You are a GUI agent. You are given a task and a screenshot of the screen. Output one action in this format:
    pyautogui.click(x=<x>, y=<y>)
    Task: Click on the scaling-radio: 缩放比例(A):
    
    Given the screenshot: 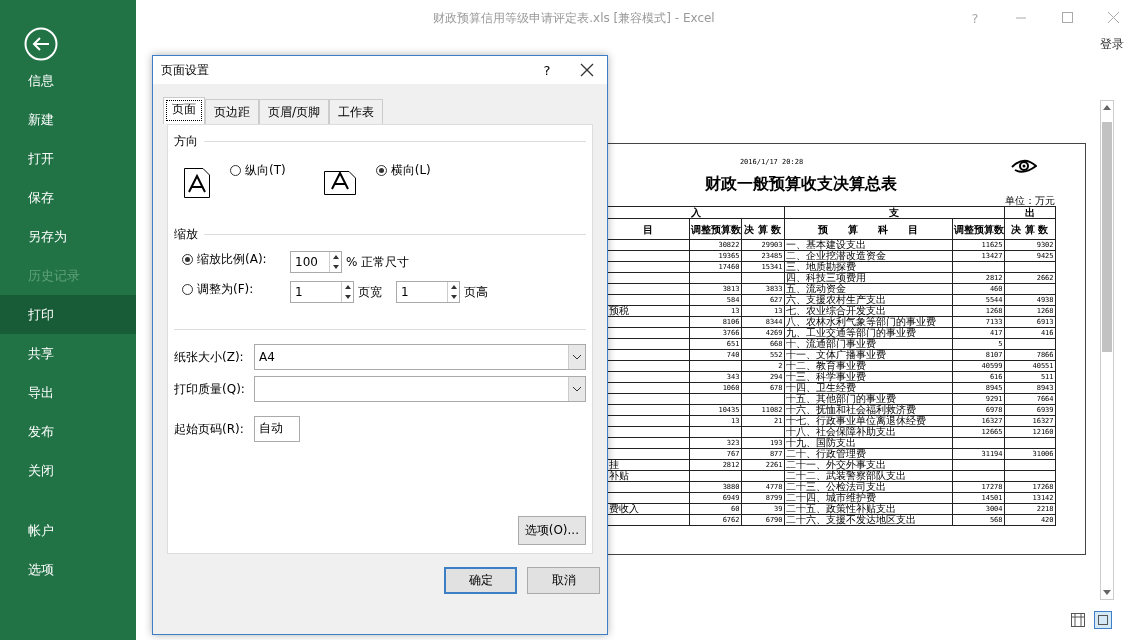 What is the action you would take?
    pyautogui.click(x=230, y=259)
    